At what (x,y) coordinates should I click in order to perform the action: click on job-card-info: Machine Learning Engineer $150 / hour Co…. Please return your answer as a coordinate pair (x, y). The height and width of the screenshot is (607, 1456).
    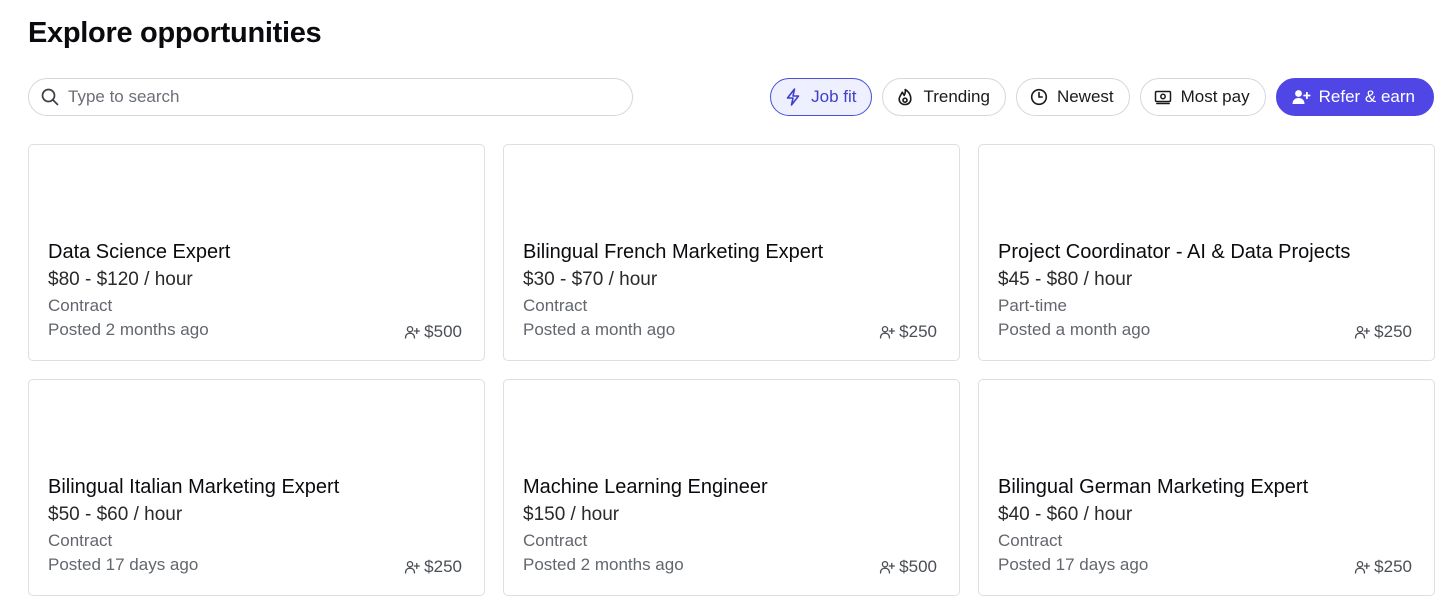
    Looking at the image, I should click on (731, 525).